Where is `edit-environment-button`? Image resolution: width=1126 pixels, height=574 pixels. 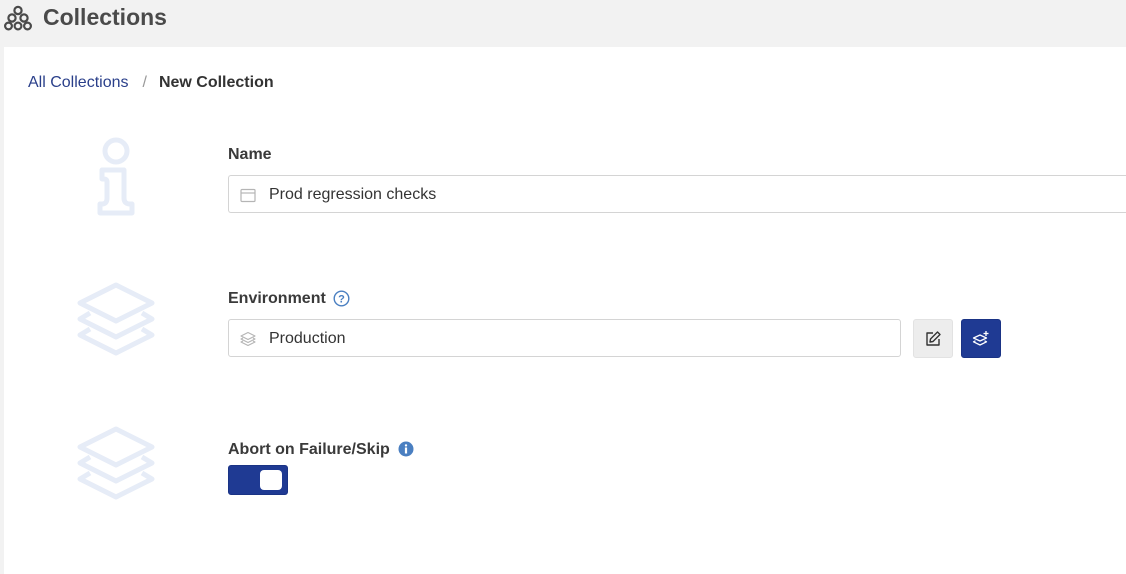
edit-environment-button is located at coordinates (933, 338).